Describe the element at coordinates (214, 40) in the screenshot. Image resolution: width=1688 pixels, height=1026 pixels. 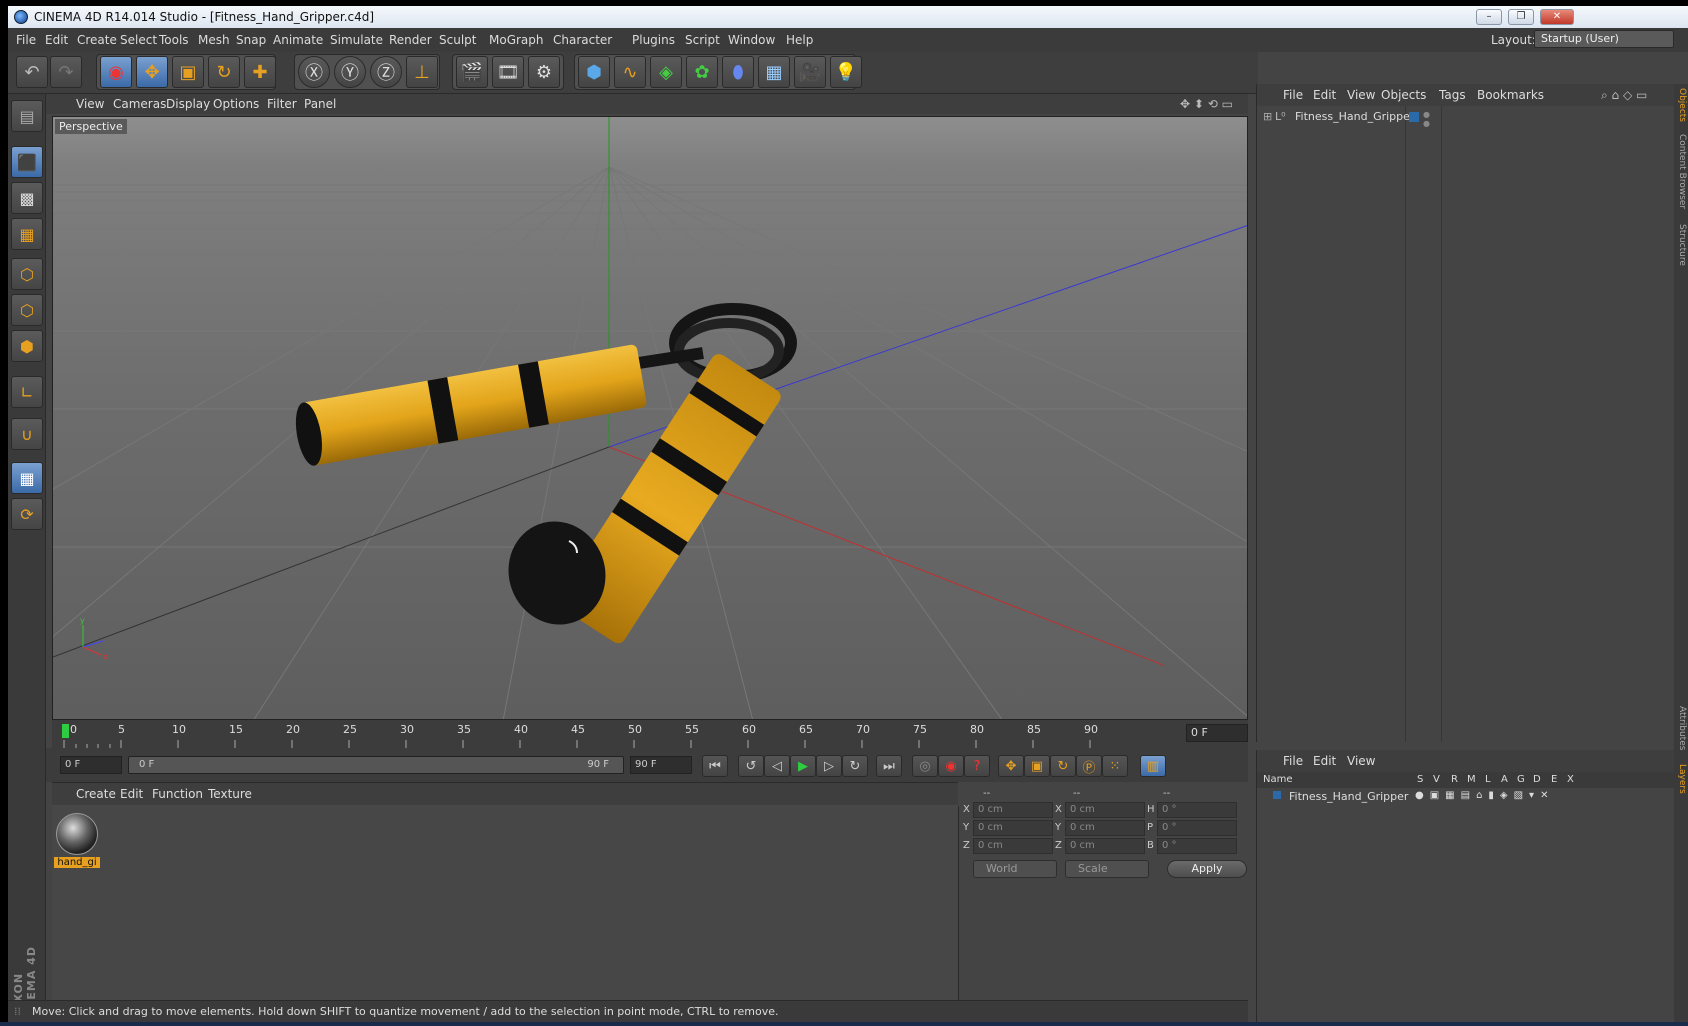
I see `menu-mesh: Mesh` at that location.